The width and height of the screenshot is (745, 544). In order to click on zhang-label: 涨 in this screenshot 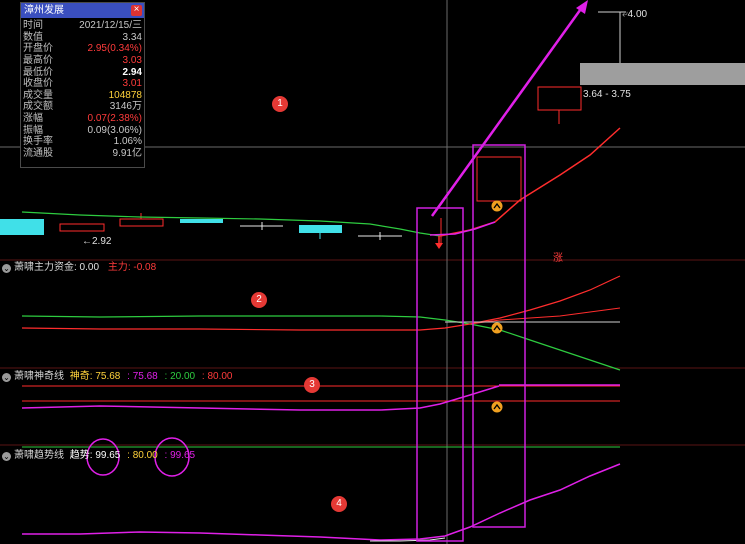, I will do `click(558, 258)`.